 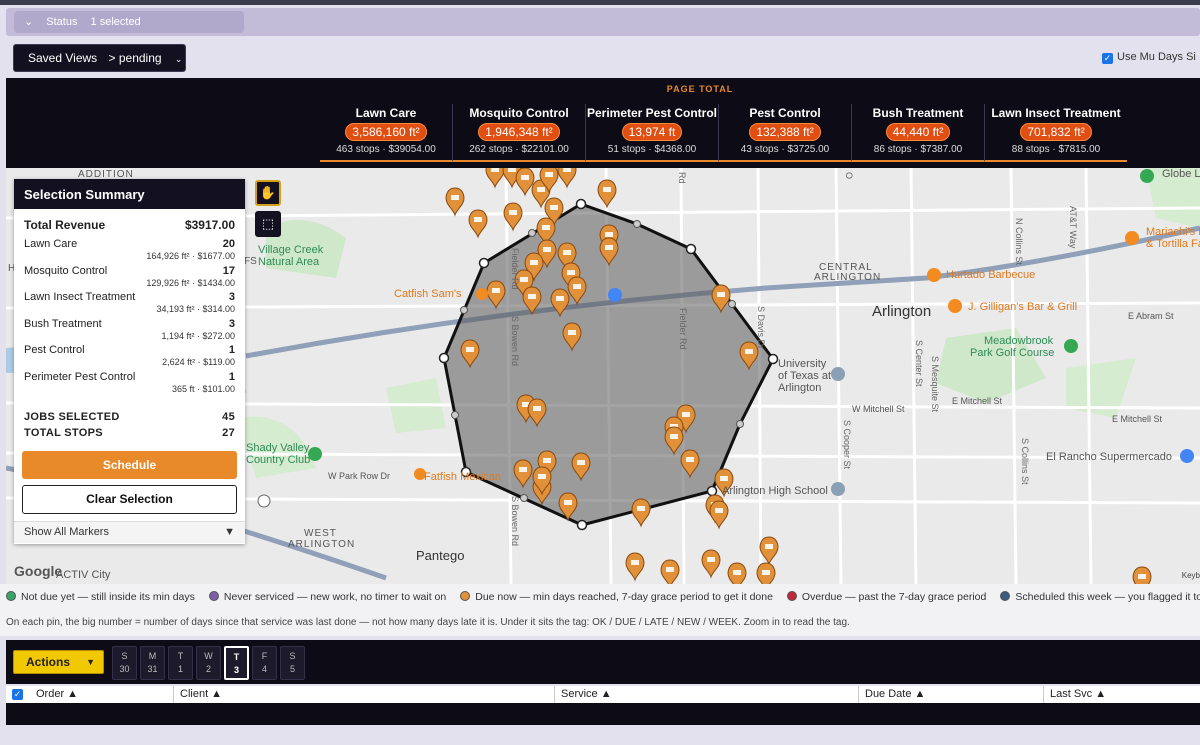 What do you see at coordinates (682, 178) in the screenshot?
I see `map-label-rd: Rd` at bounding box center [682, 178].